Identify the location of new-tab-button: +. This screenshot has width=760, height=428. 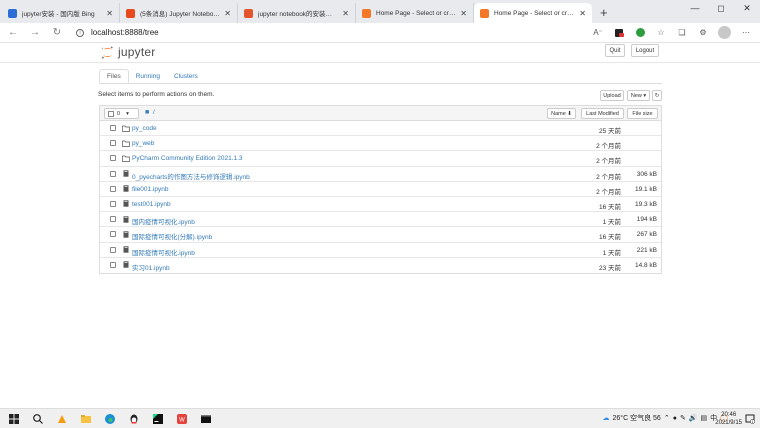
(604, 12).